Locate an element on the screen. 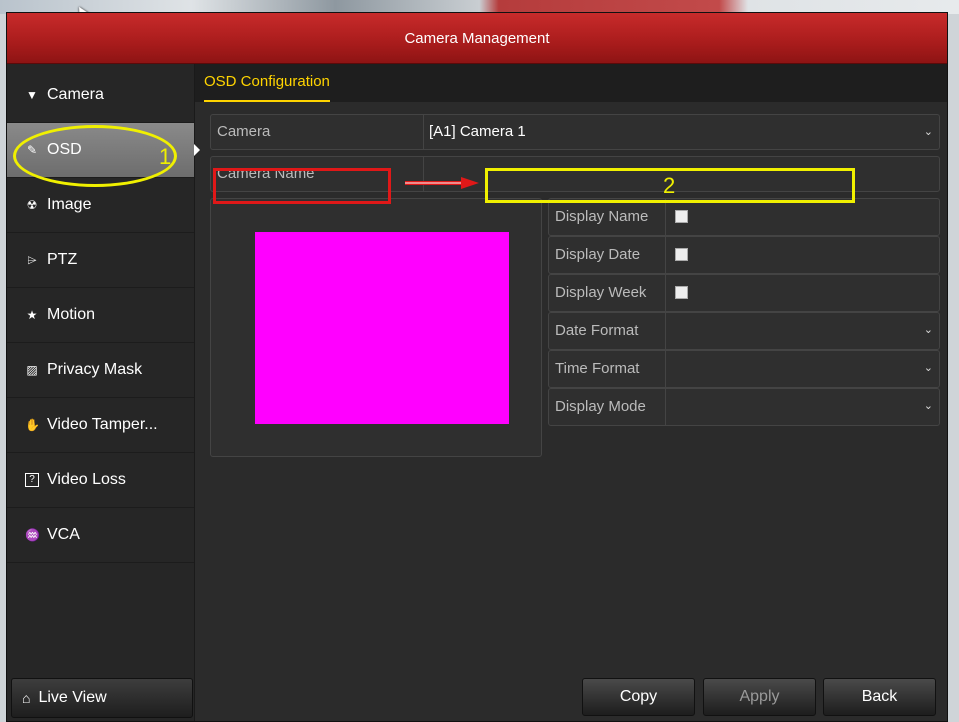 The width and height of the screenshot is (959, 722). privacy-mask-icon: ▨ is located at coordinates (32, 370).